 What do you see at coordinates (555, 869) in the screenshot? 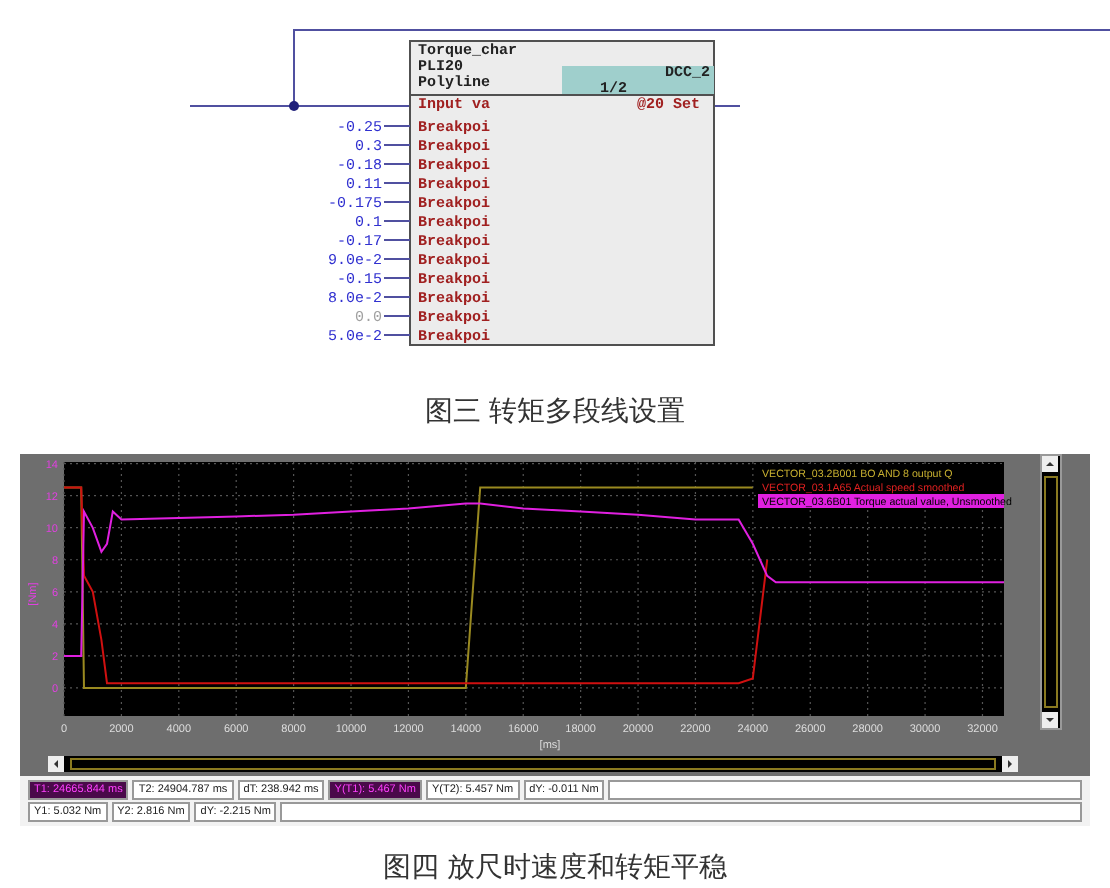
I see `figure-caption: 图四 放尺时速度和转矩平稳` at bounding box center [555, 869].